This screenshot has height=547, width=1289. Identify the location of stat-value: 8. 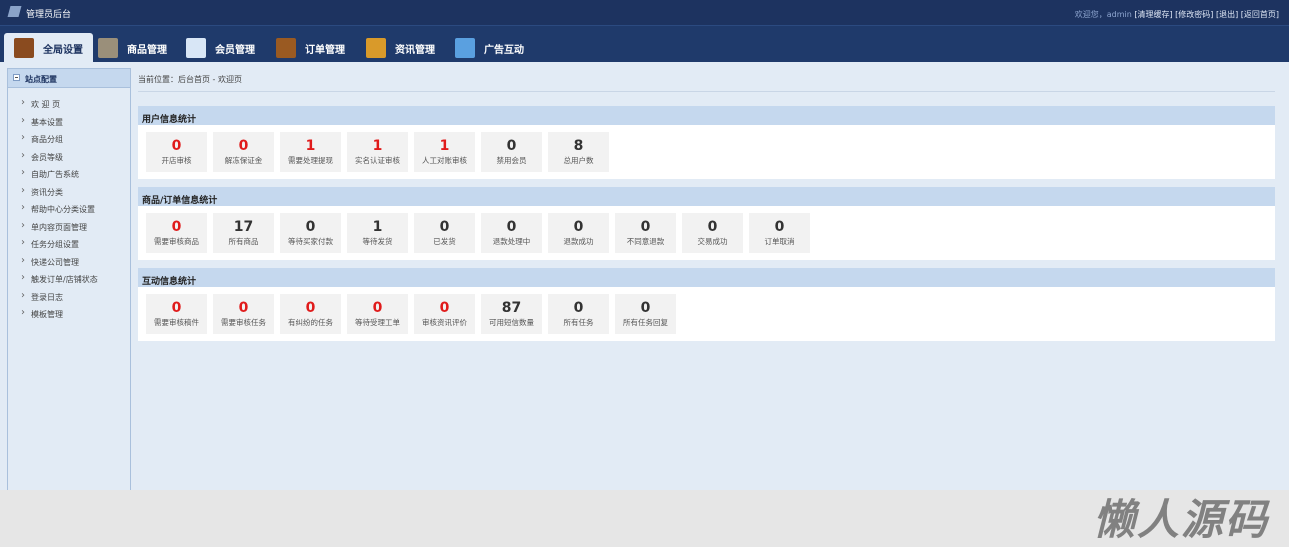
(578, 146).